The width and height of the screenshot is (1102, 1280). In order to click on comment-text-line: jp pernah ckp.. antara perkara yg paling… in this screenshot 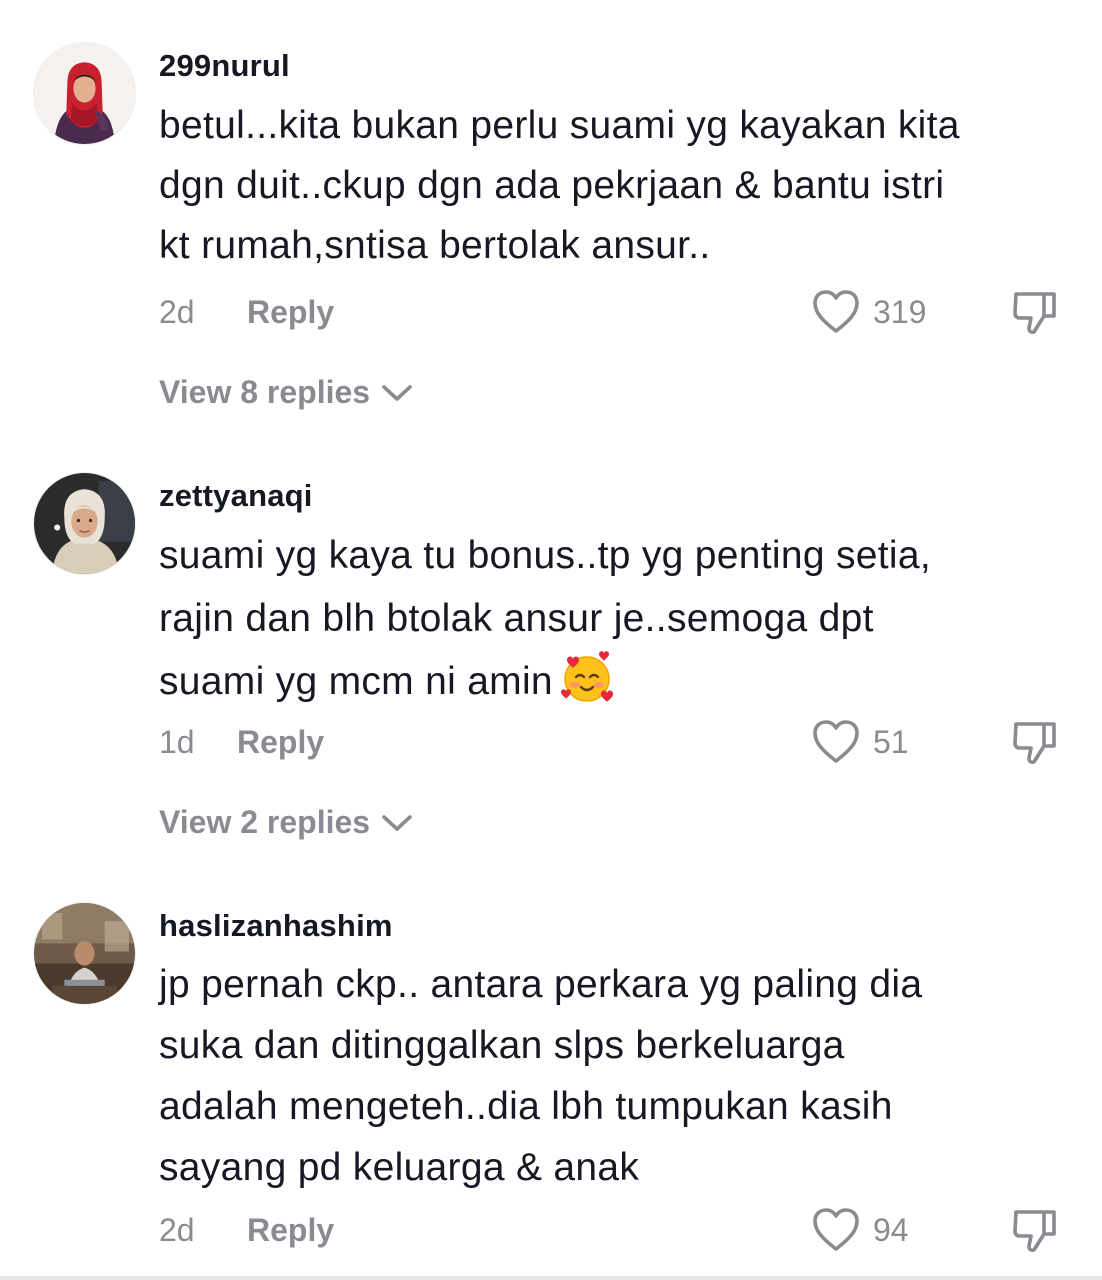, I will do `click(541, 984)`.